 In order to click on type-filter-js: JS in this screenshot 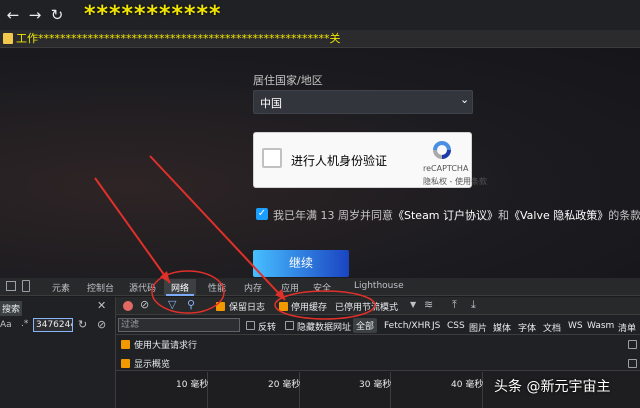, I will do `click(436, 326)`.